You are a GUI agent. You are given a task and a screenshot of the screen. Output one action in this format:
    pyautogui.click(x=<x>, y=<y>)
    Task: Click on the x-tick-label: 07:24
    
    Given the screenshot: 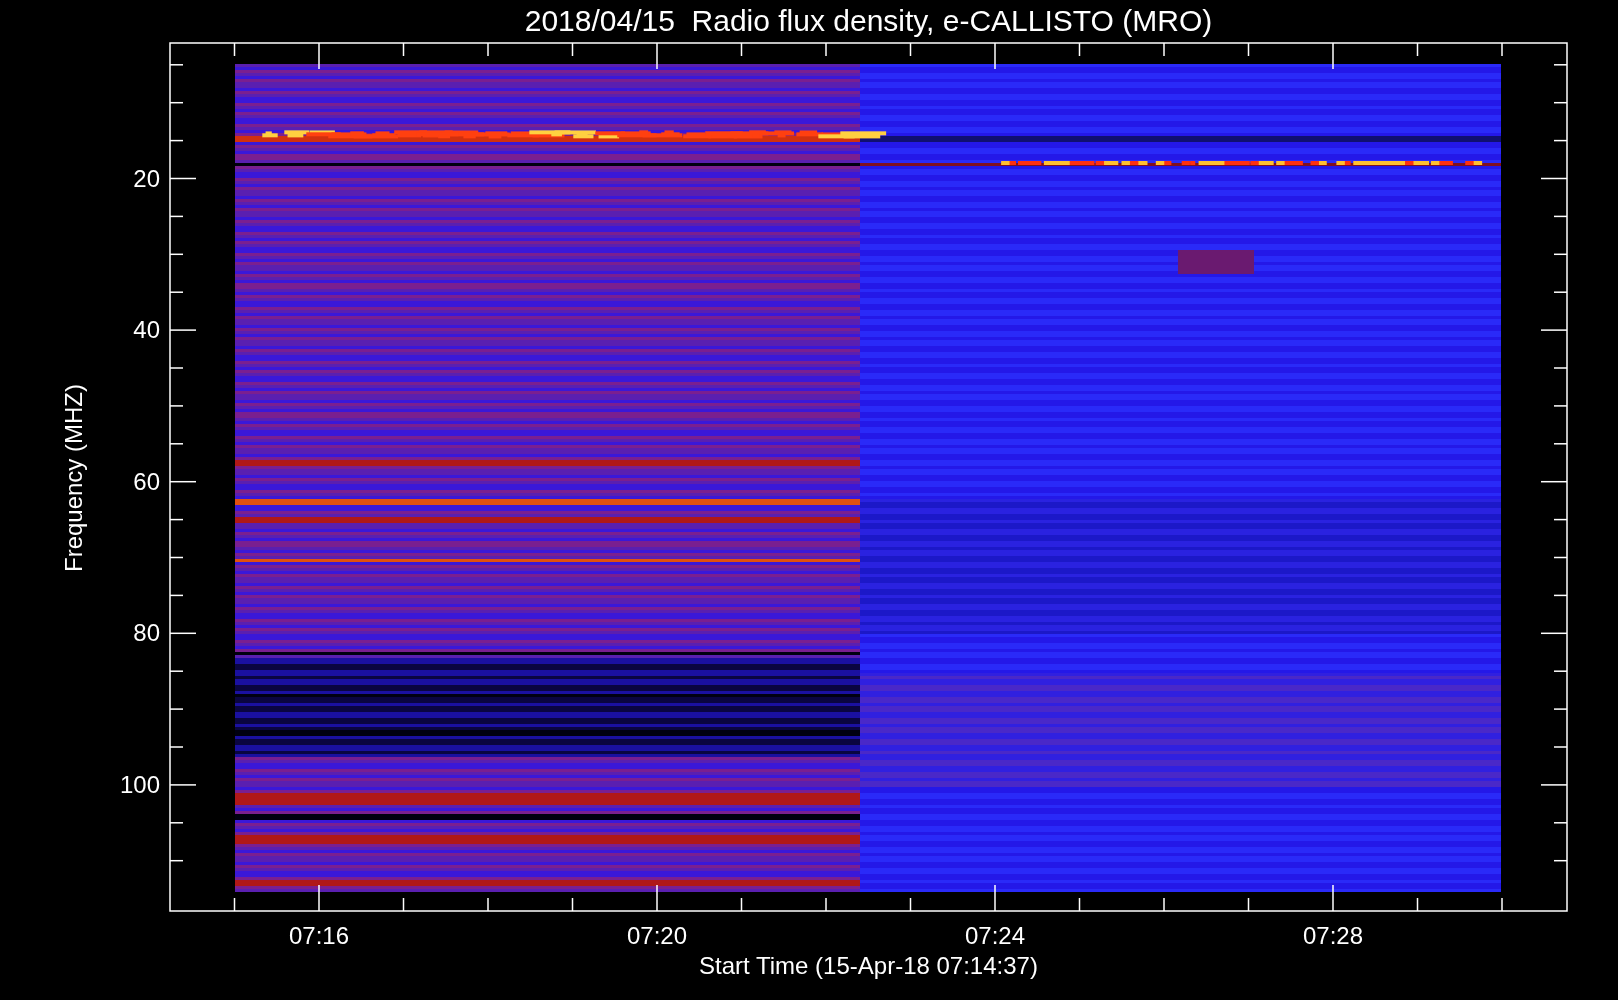 What is the action you would take?
    pyautogui.click(x=995, y=935)
    